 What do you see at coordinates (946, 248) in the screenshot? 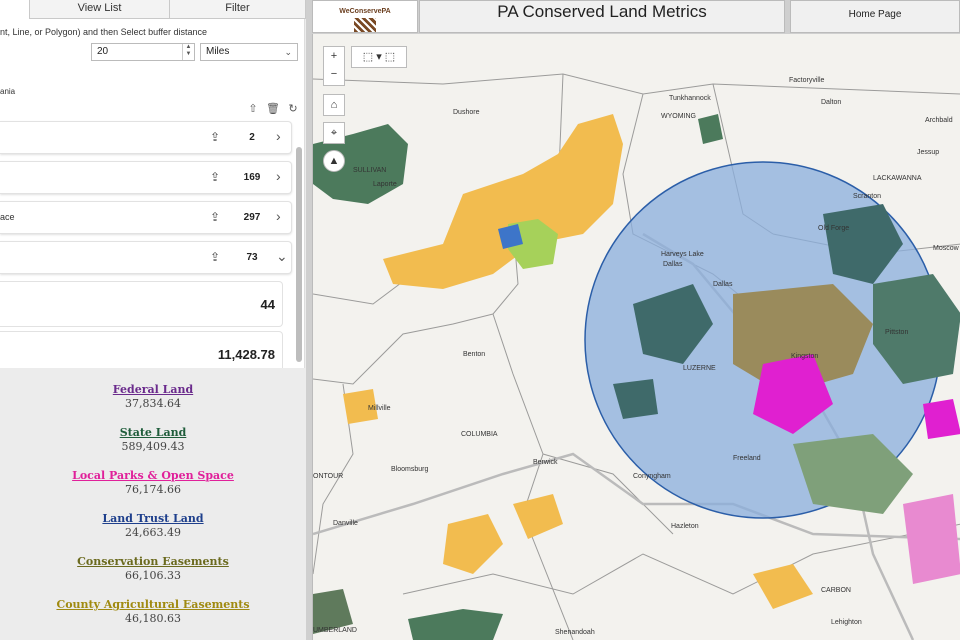
I see `map-label: Moscow` at bounding box center [946, 248].